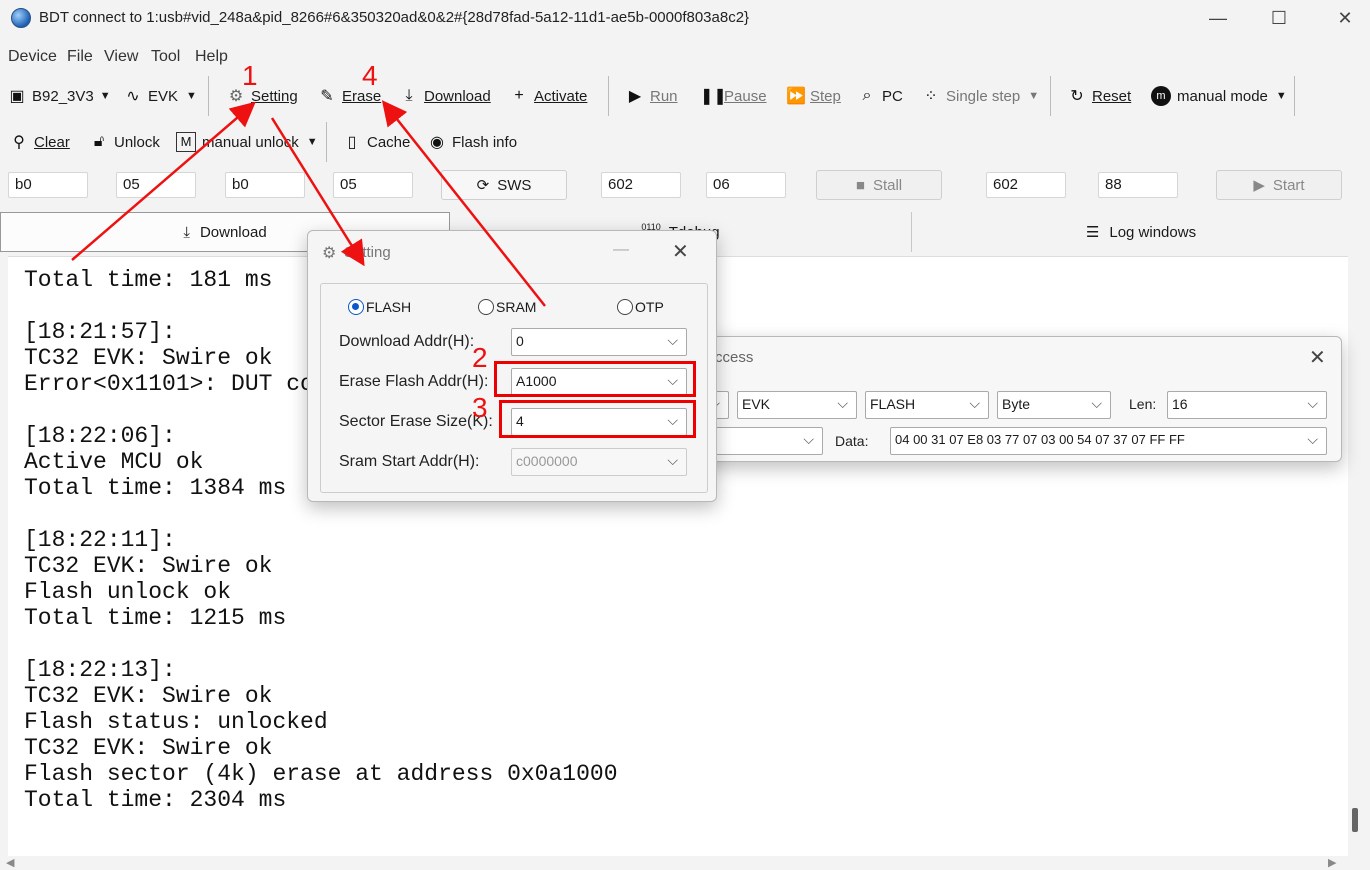 The height and width of the screenshot is (870, 1370). I want to click on annotation-arrows, so click(308, 203).